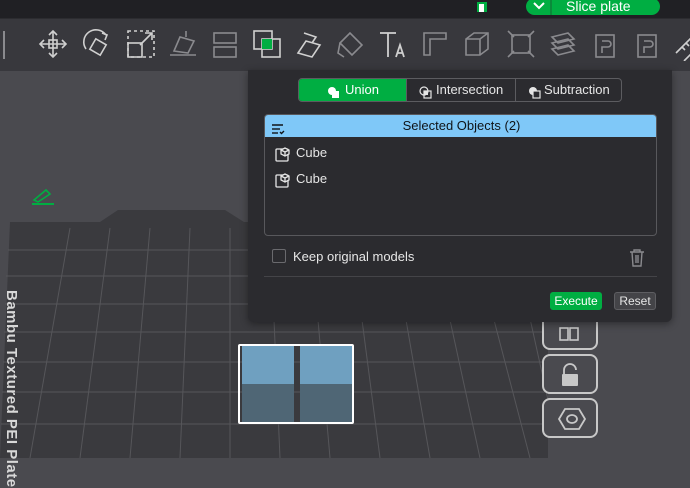 Image resolution: width=690 pixels, height=488 pixels. I want to click on text-icon, so click(393, 44).